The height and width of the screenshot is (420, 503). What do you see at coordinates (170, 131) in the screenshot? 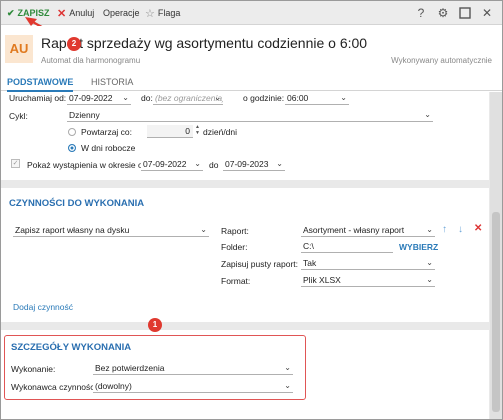
I see `repeat-stepper: 0` at bounding box center [170, 131].